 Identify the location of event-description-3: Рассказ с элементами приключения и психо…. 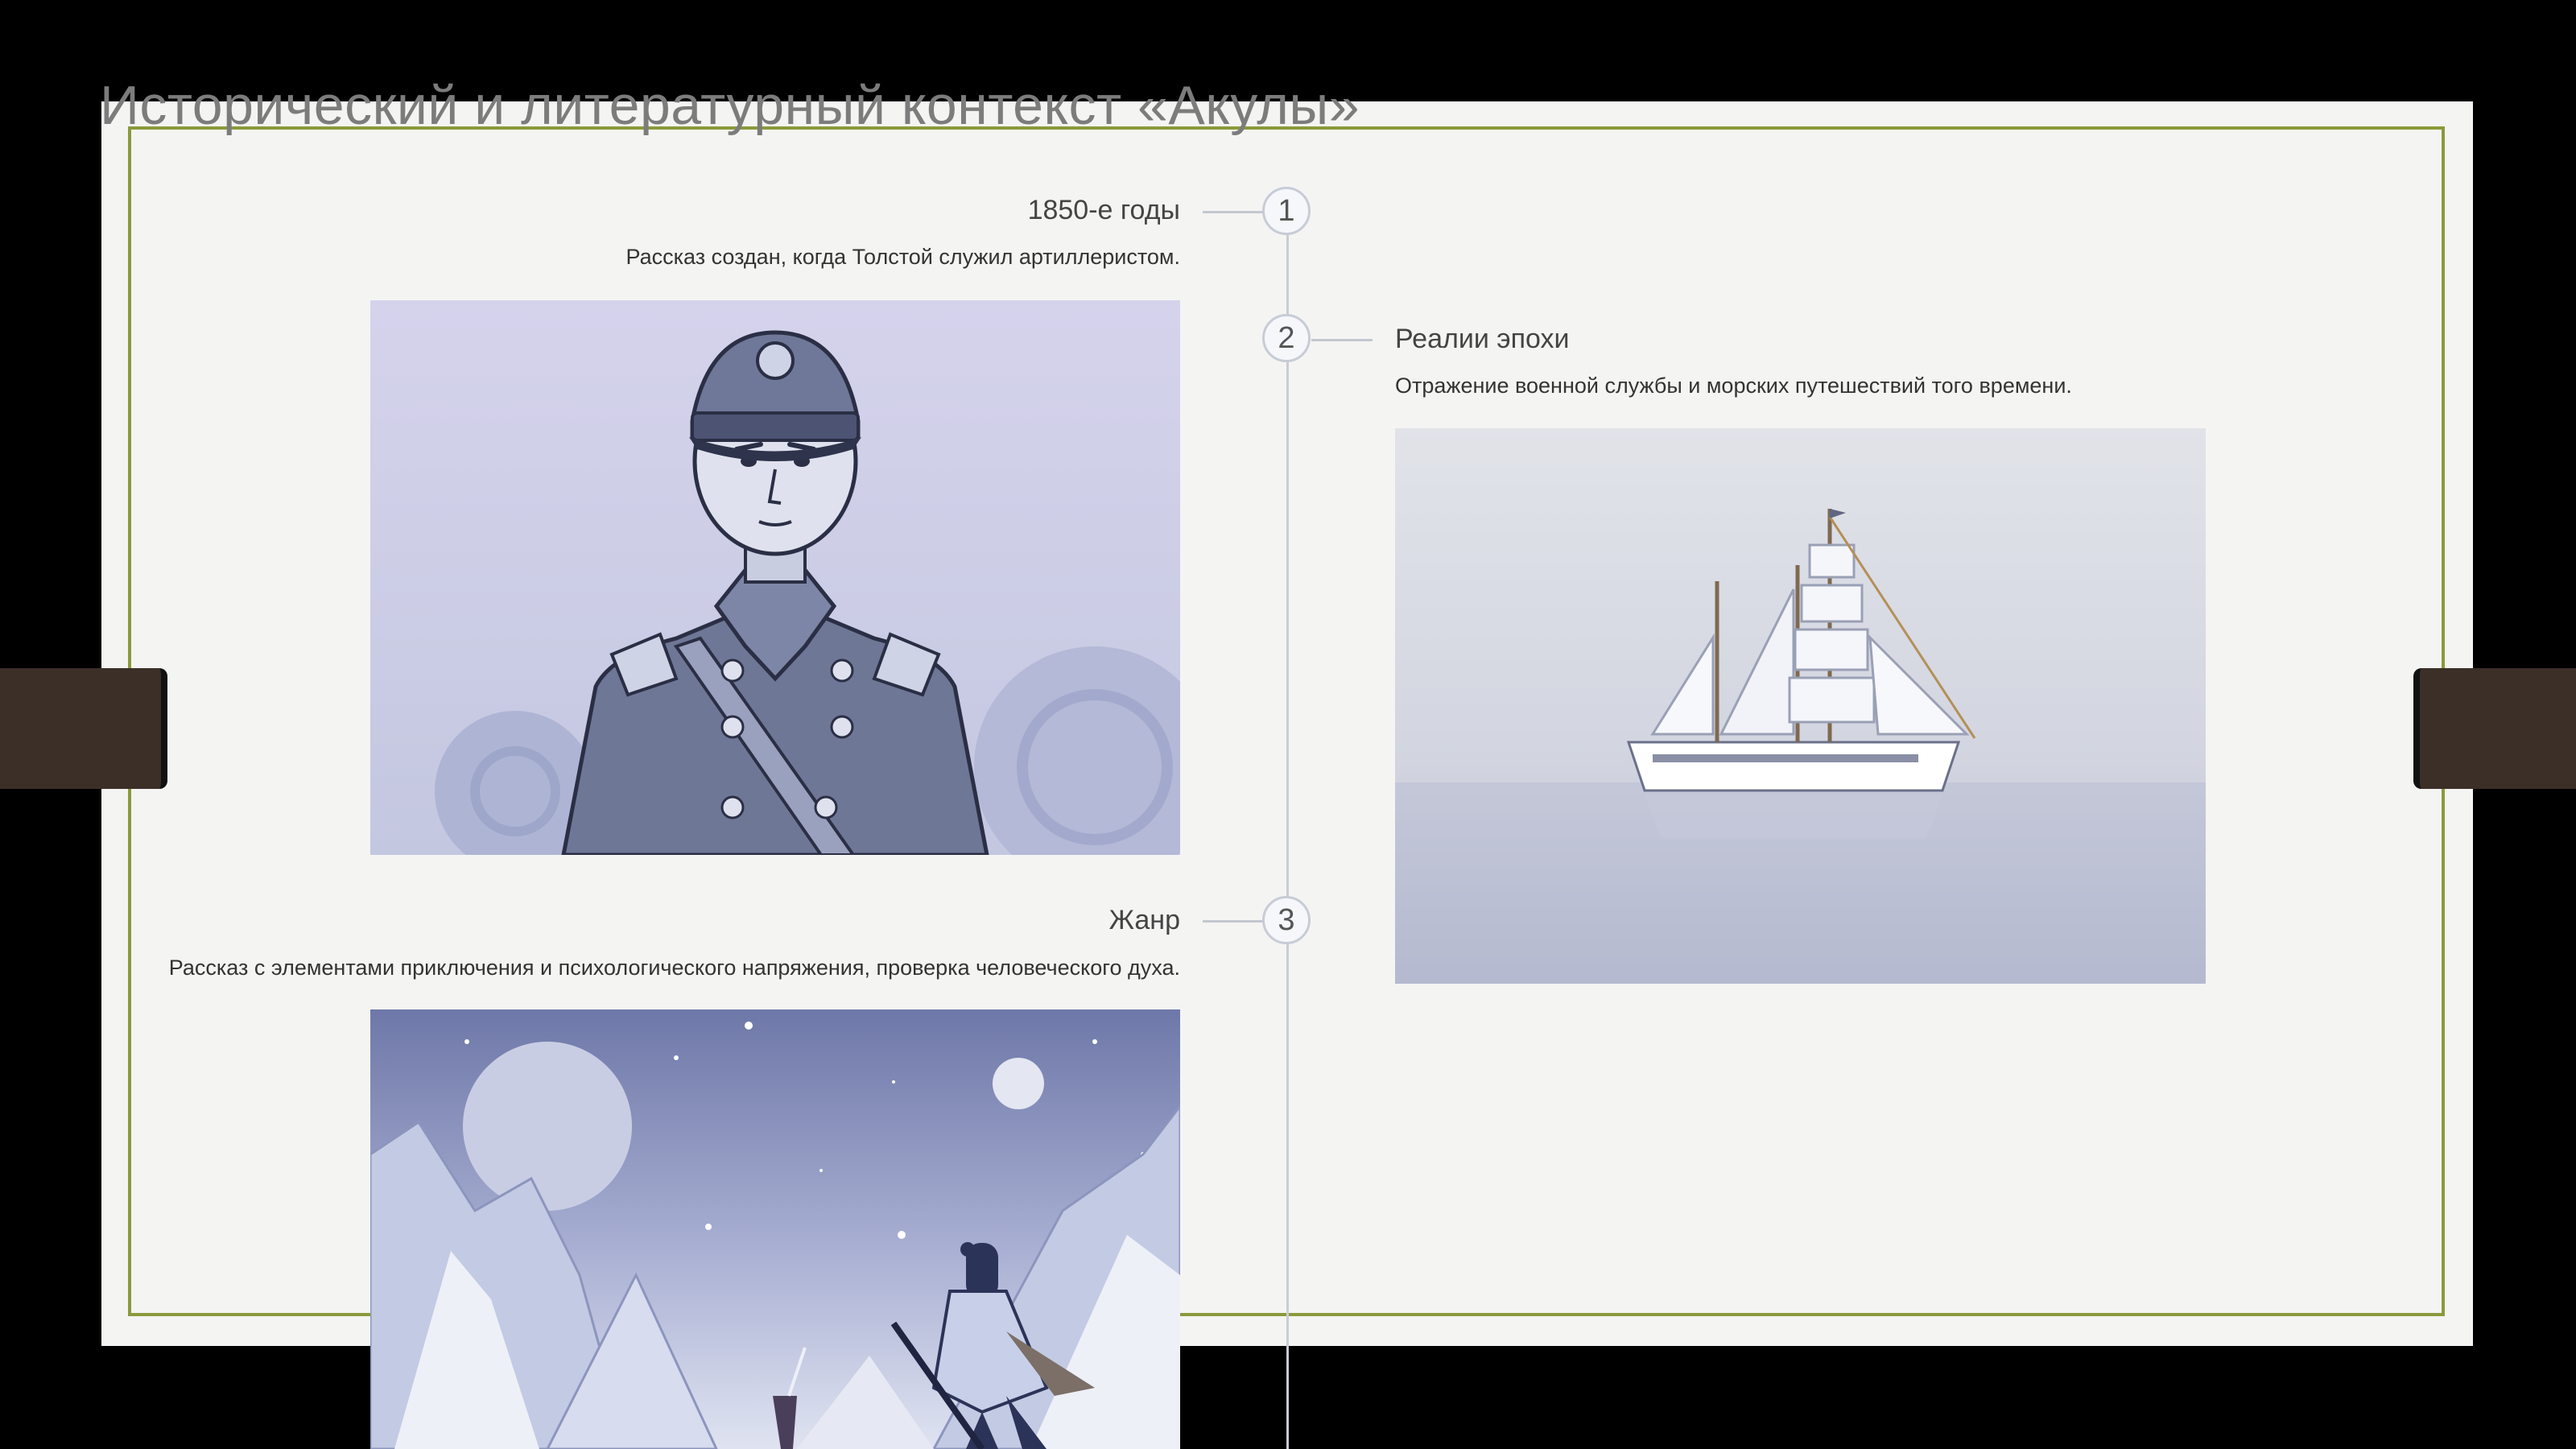
(674, 968).